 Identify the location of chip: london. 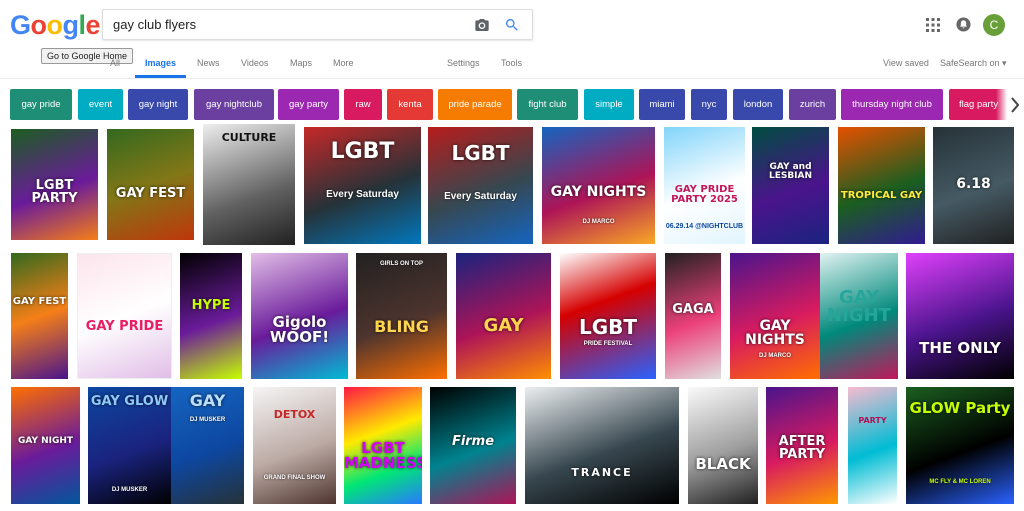
(758, 104).